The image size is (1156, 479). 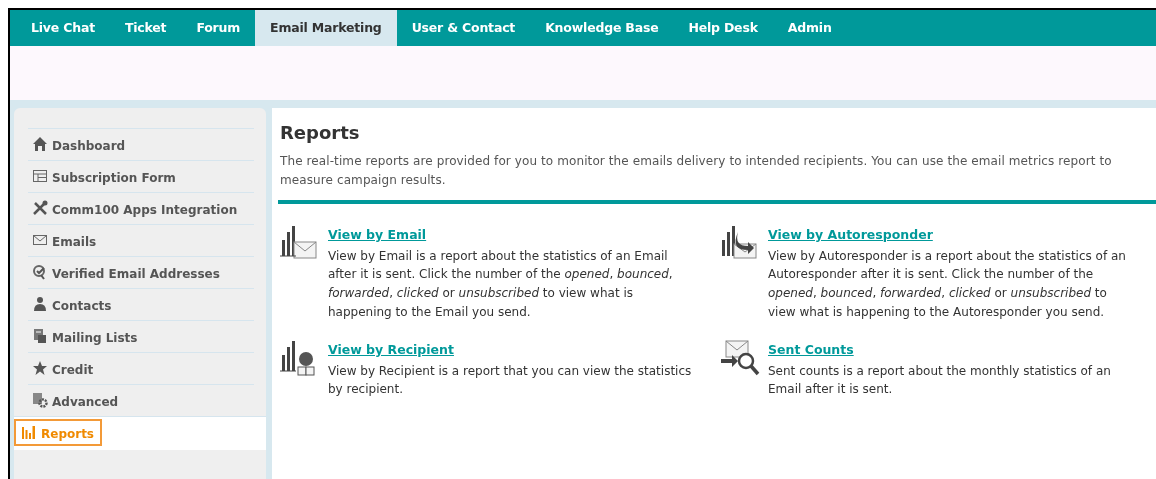 I want to click on report-link: View by Email, so click(x=377, y=235).